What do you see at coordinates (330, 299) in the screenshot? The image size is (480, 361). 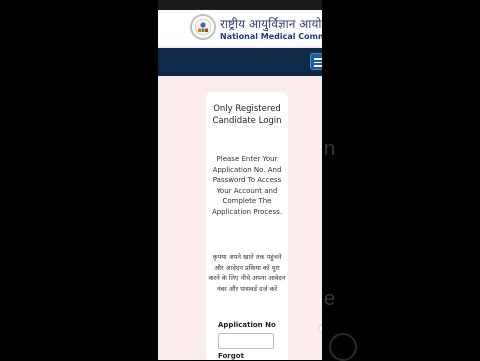 I see `background-ghost-text-2: e` at bounding box center [330, 299].